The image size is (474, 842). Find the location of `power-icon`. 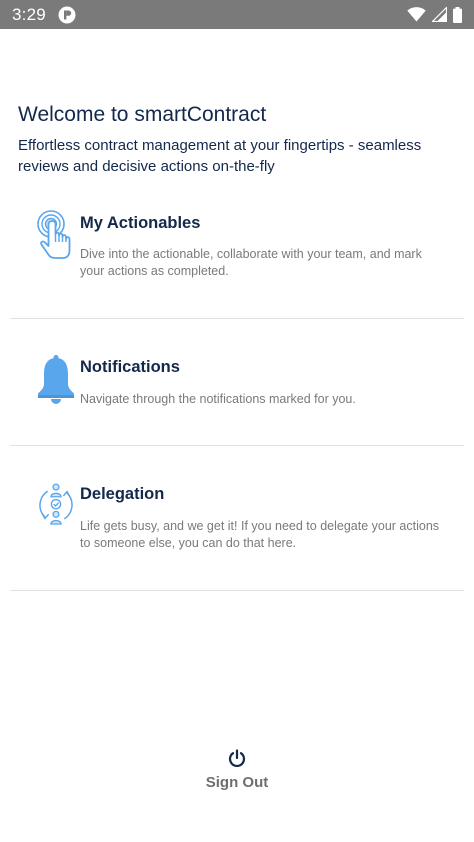

power-icon is located at coordinates (237, 758).